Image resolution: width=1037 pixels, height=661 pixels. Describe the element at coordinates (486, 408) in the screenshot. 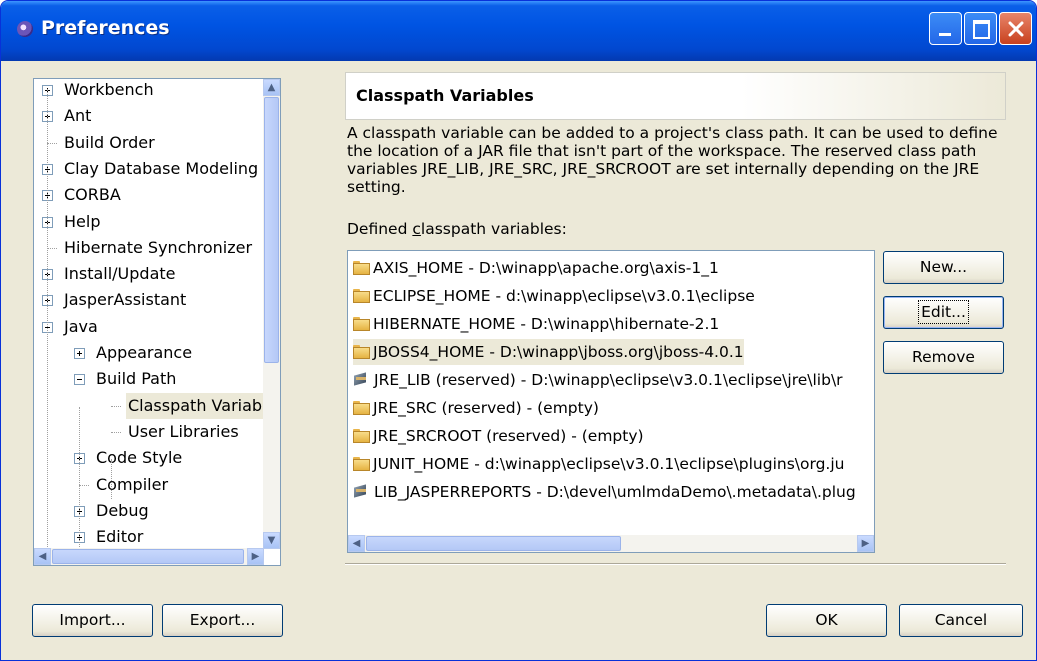

I see `variable-text: JRE_SRC (reserved) - (empty)` at that location.